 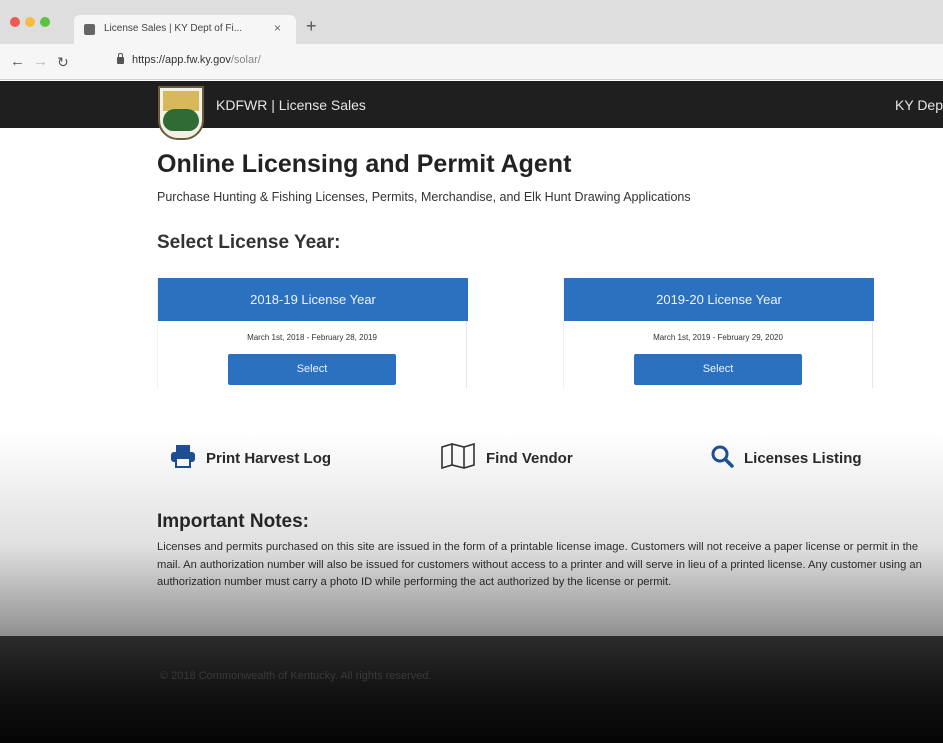 I want to click on license-year-range: March 1st, 2018 - February 28, 2019, so click(x=312, y=337).